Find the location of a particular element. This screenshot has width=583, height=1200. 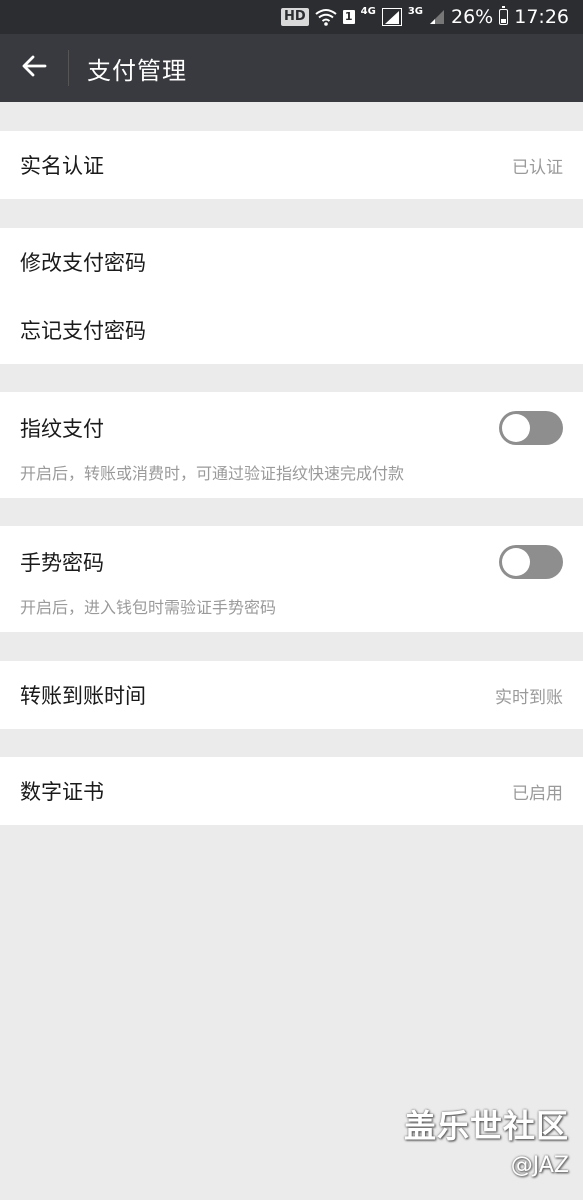

network-type-1: 4G is located at coordinates (368, 11).